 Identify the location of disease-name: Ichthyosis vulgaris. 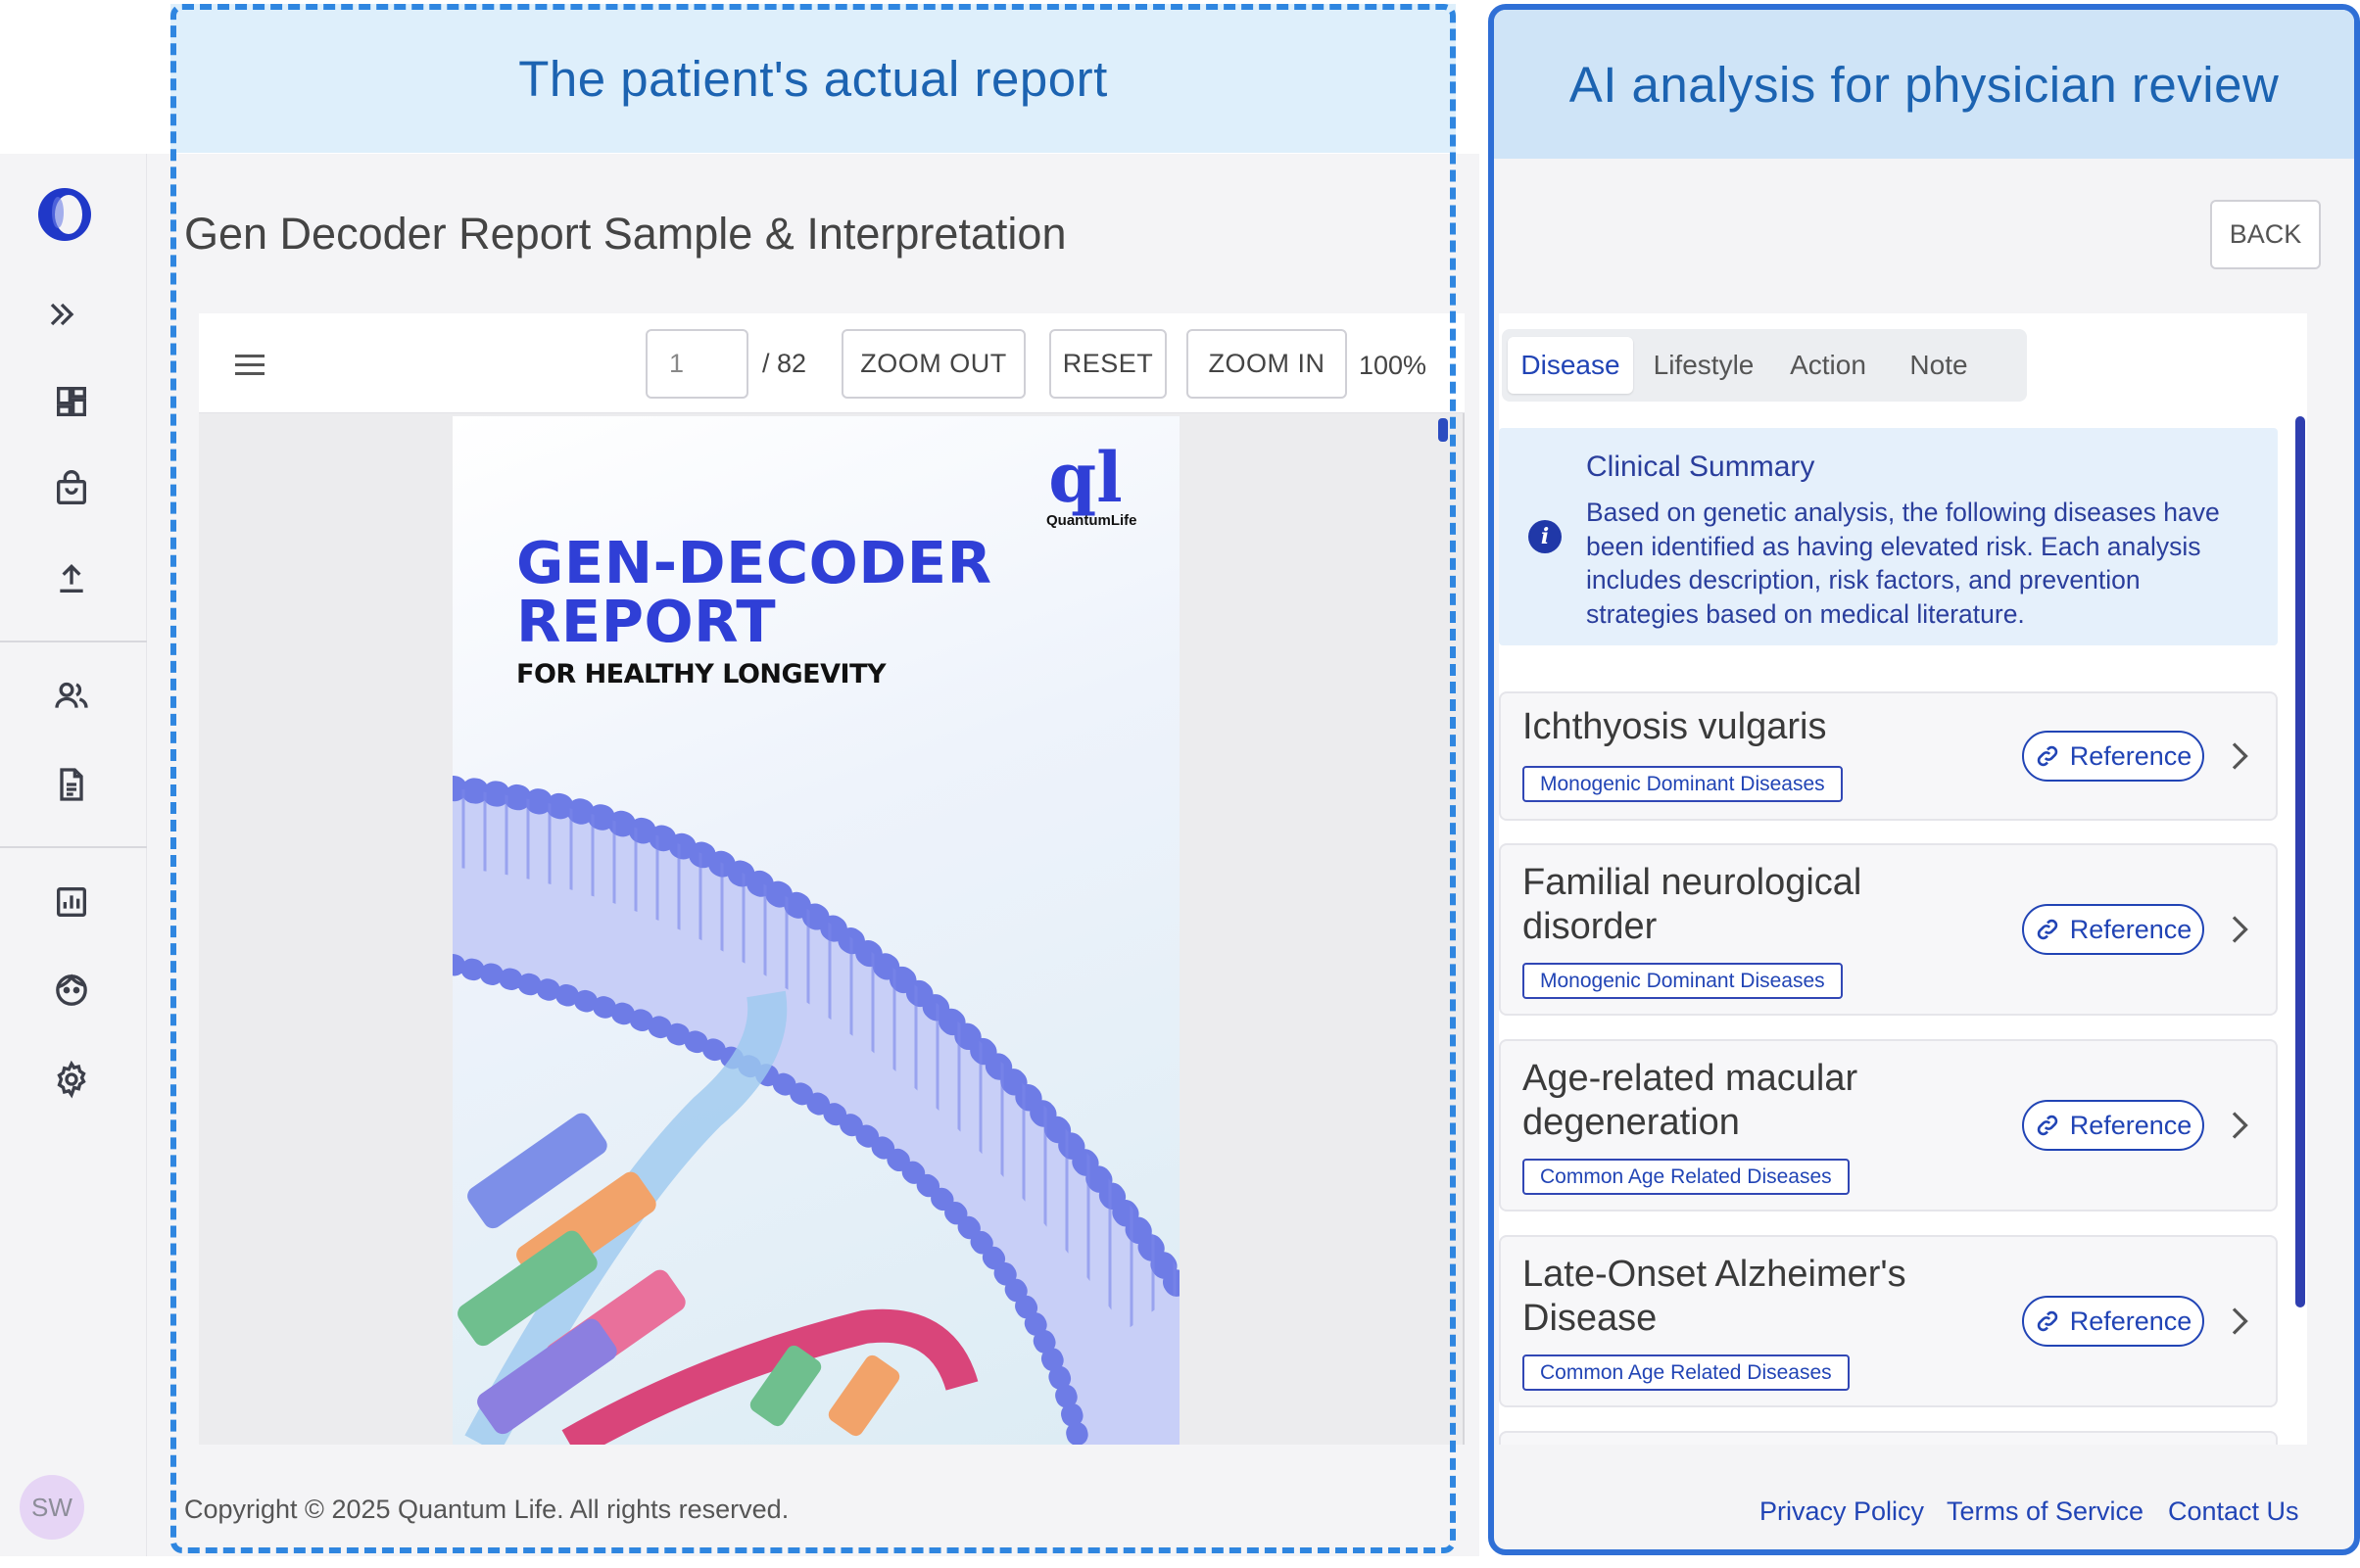
(1674, 726).